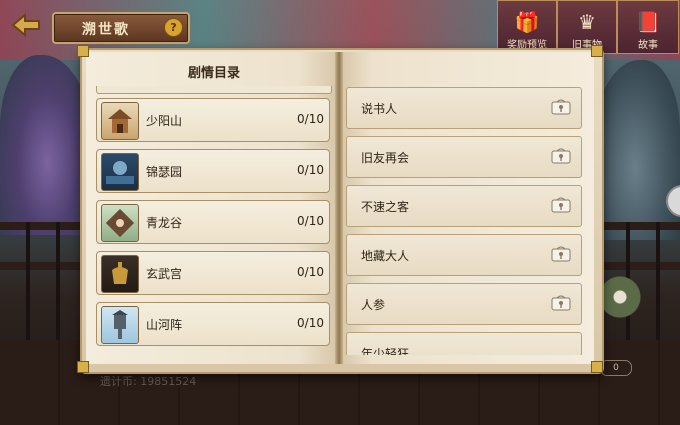 This screenshot has height=425, width=680. Describe the element at coordinates (164, 223) in the screenshot. I see `chapter-name: 青龙谷` at that location.